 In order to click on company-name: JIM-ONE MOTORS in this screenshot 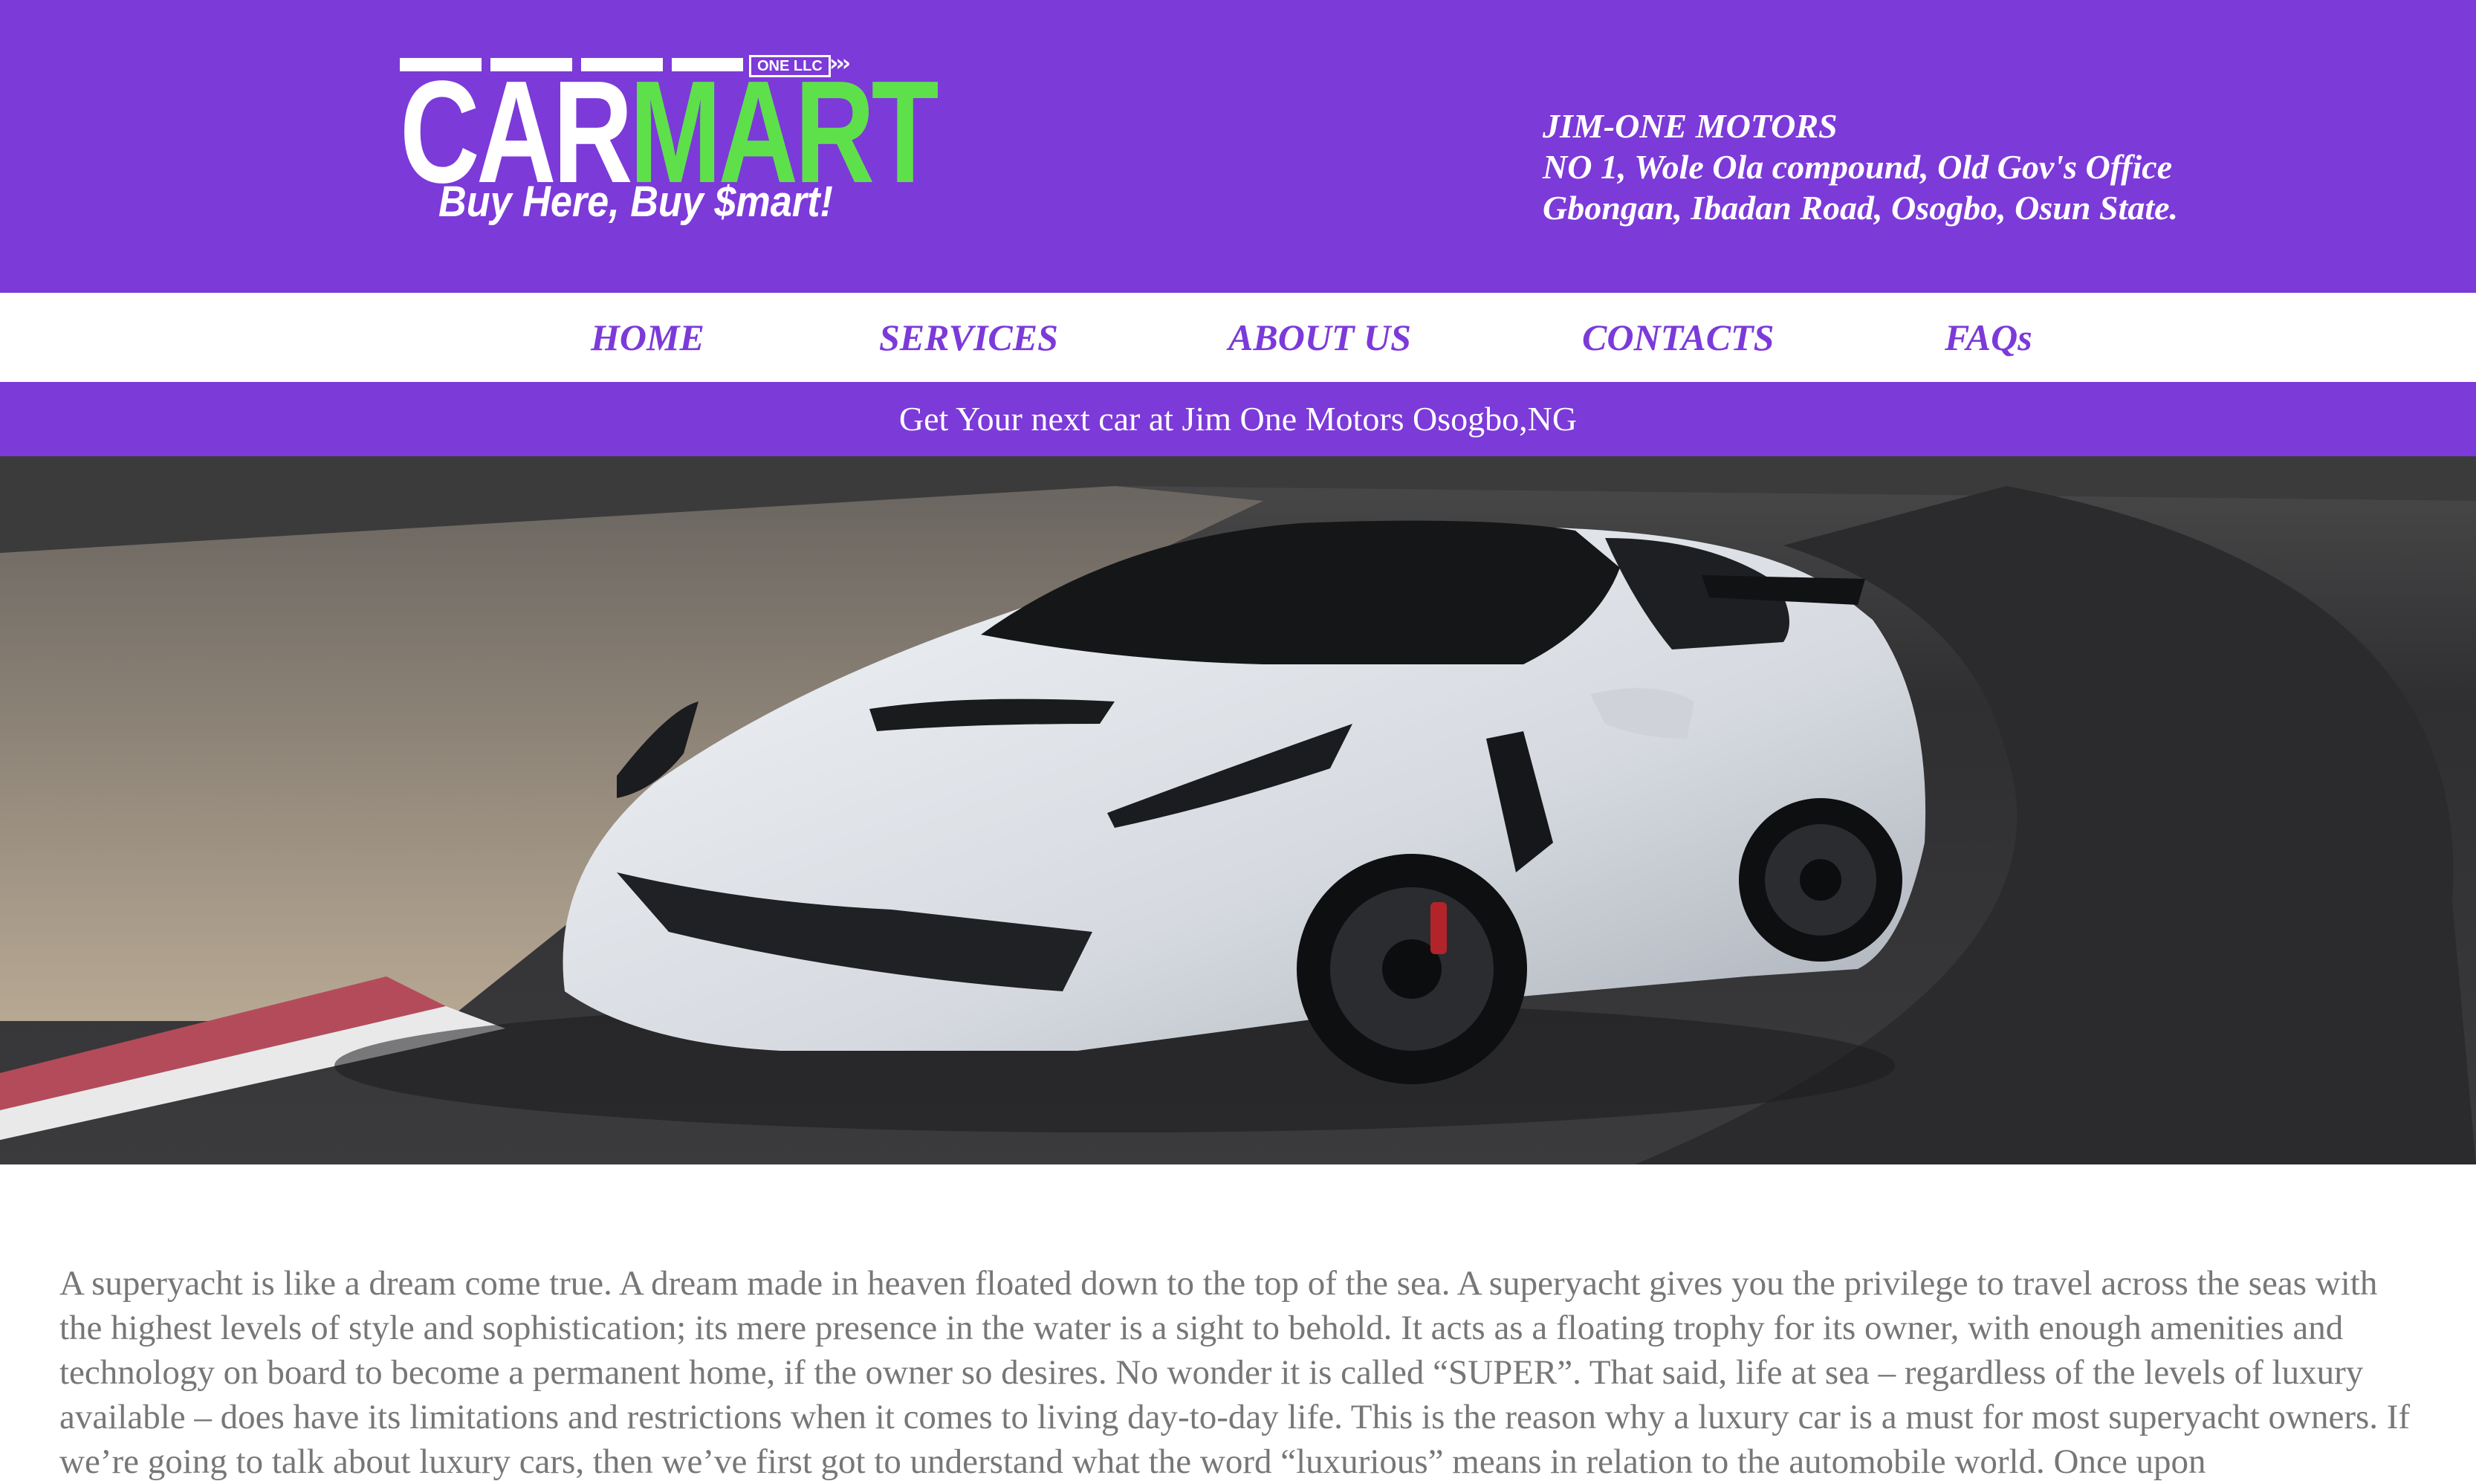, I will do `click(1690, 126)`.